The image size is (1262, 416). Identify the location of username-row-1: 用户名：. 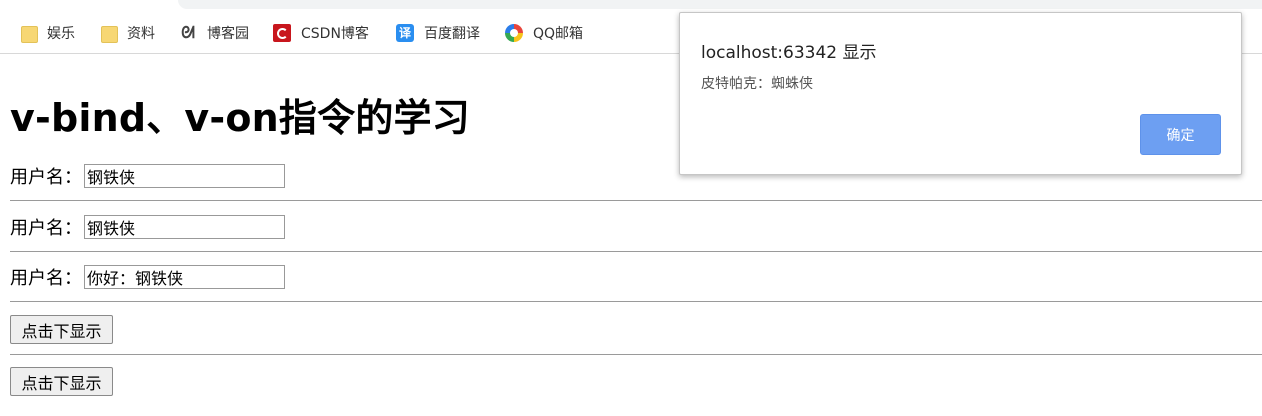
(147, 176).